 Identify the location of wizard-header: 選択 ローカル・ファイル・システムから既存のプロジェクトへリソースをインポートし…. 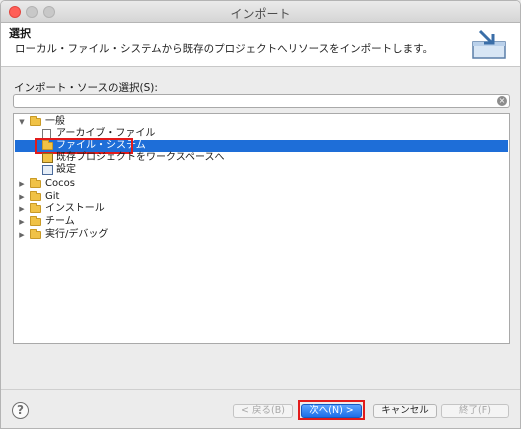
(260, 45).